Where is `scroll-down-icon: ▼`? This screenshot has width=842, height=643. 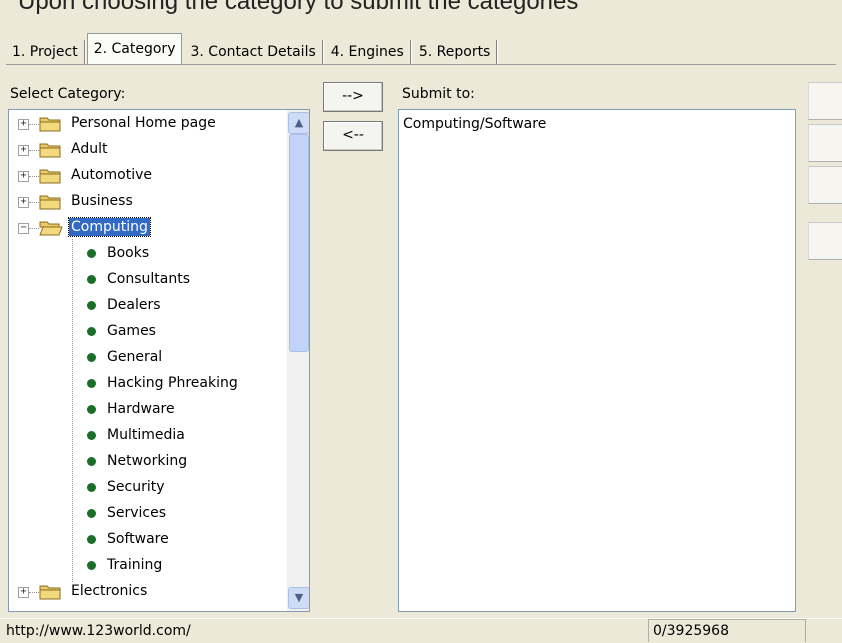
scroll-down-icon: ▼ is located at coordinates (298, 598).